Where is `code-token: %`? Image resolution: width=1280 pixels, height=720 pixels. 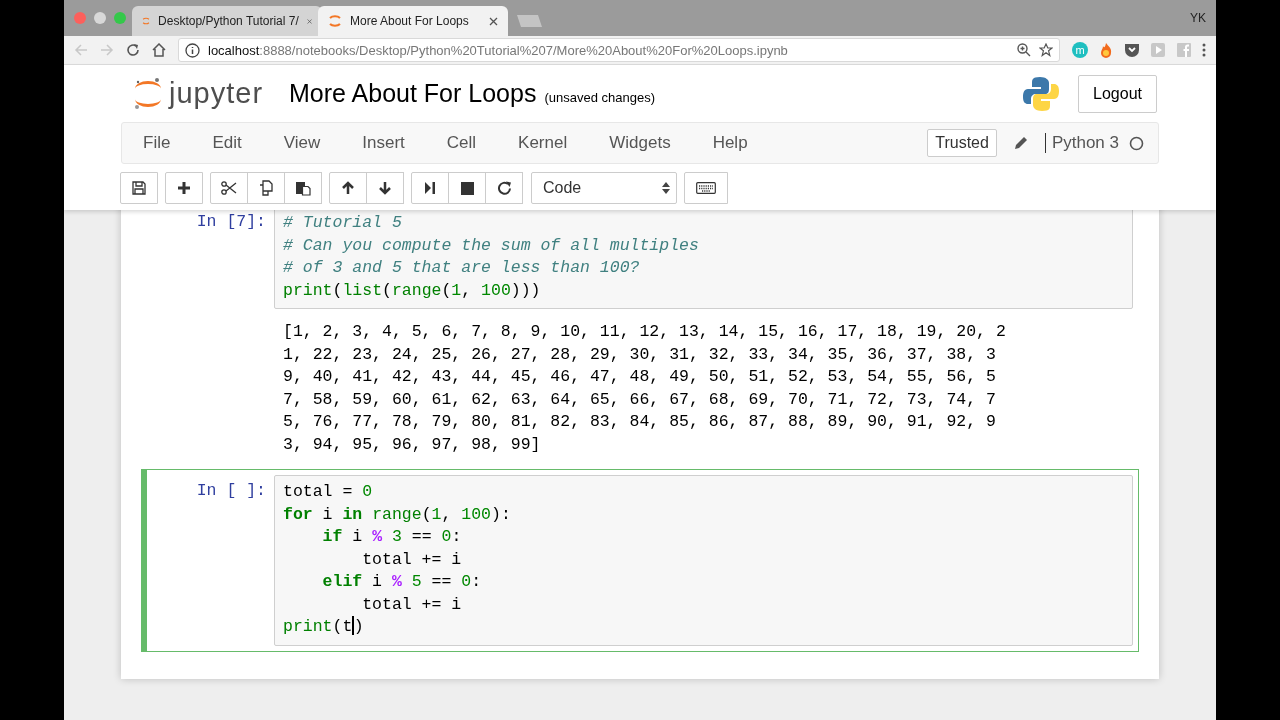 code-token: % is located at coordinates (396, 581).